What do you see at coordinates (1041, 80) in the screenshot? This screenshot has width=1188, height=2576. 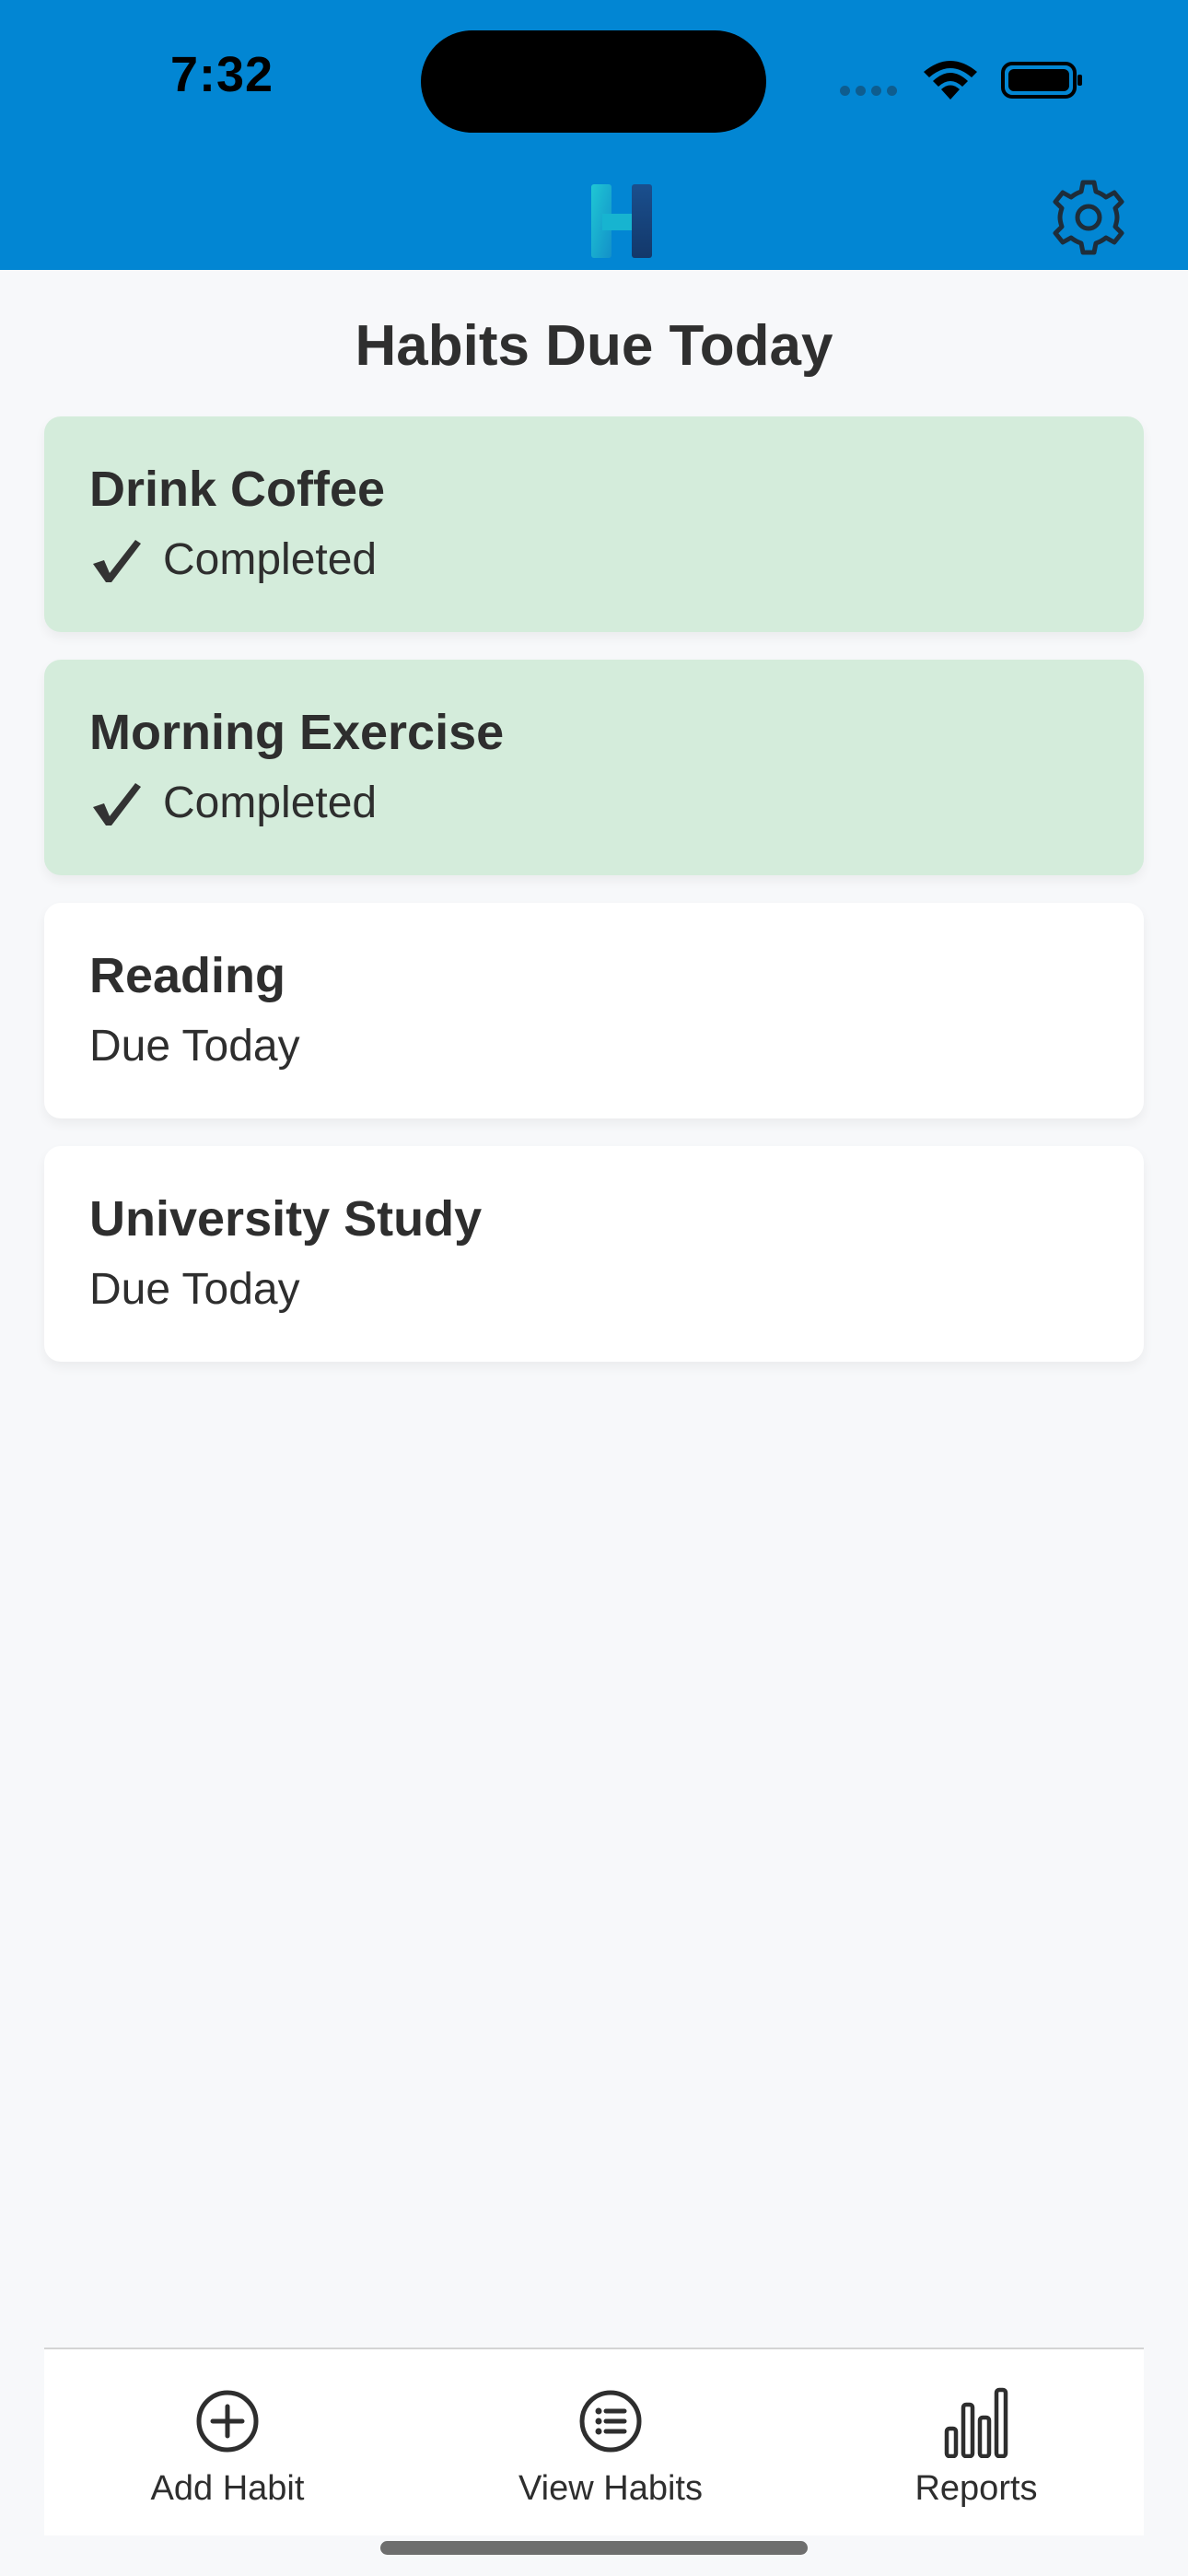 I see `battery-icon` at bounding box center [1041, 80].